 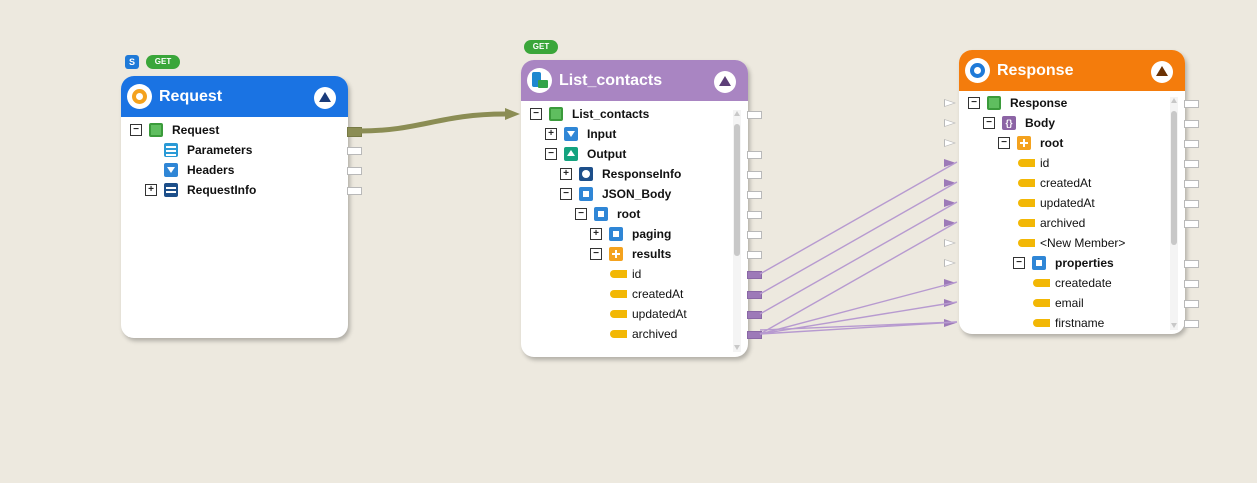 What do you see at coordinates (858, 238) in the screenshot?
I see `map-line-createdat` at bounding box center [858, 238].